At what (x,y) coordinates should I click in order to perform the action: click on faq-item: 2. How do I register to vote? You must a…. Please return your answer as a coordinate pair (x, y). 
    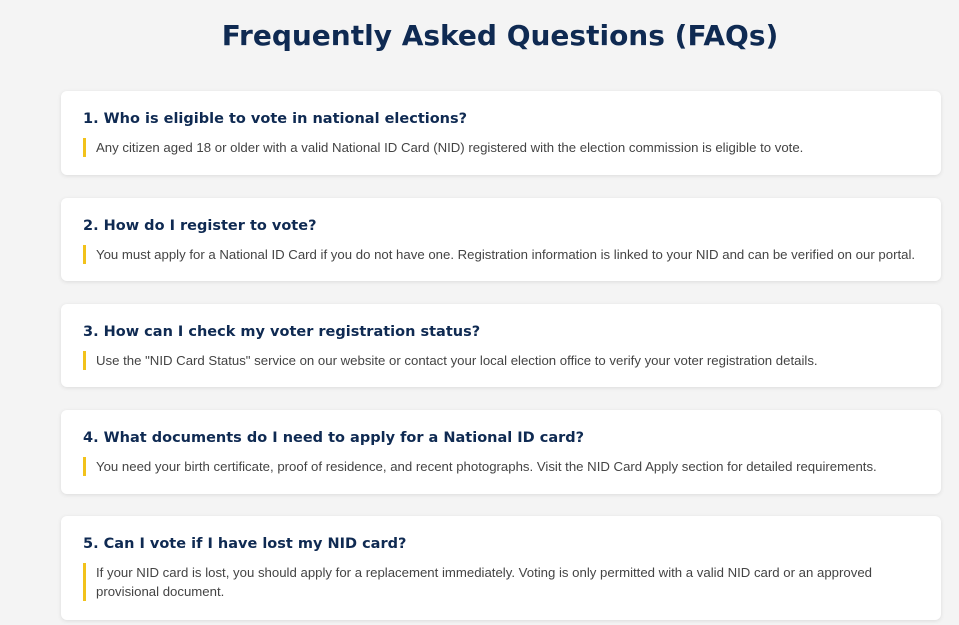
    Looking at the image, I should click on (501, 239).